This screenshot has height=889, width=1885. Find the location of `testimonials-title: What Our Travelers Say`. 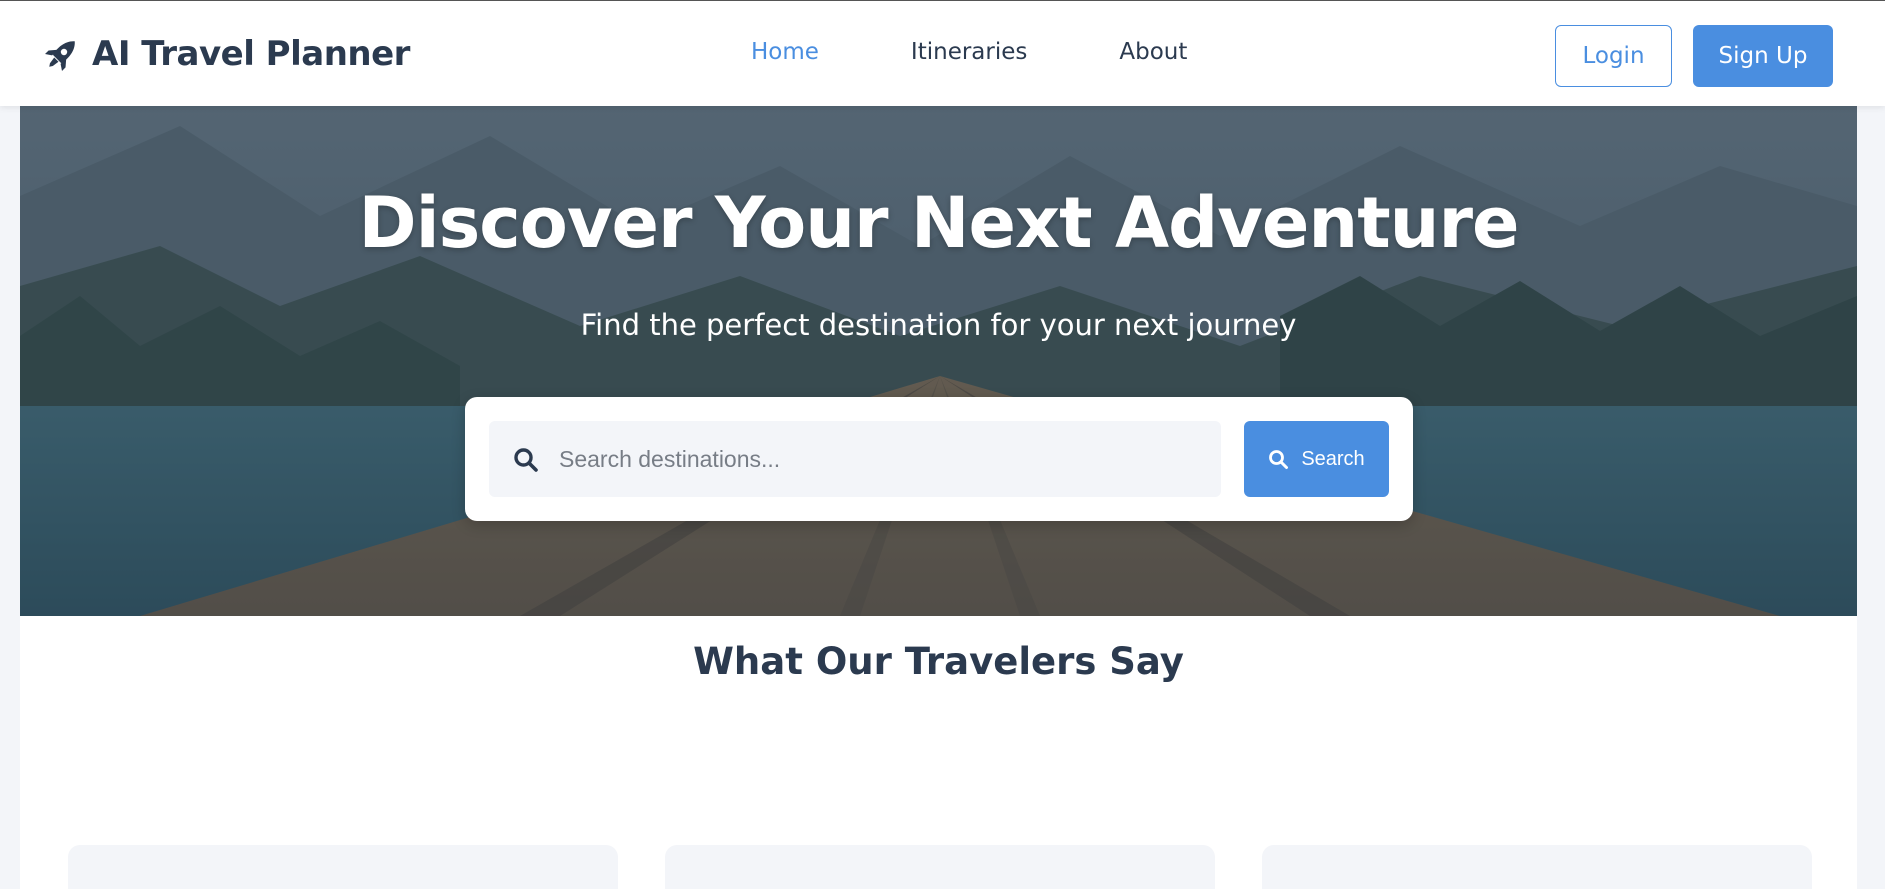

testimonials-title: What Our Travelers Say is located at coordinates (938, 661).